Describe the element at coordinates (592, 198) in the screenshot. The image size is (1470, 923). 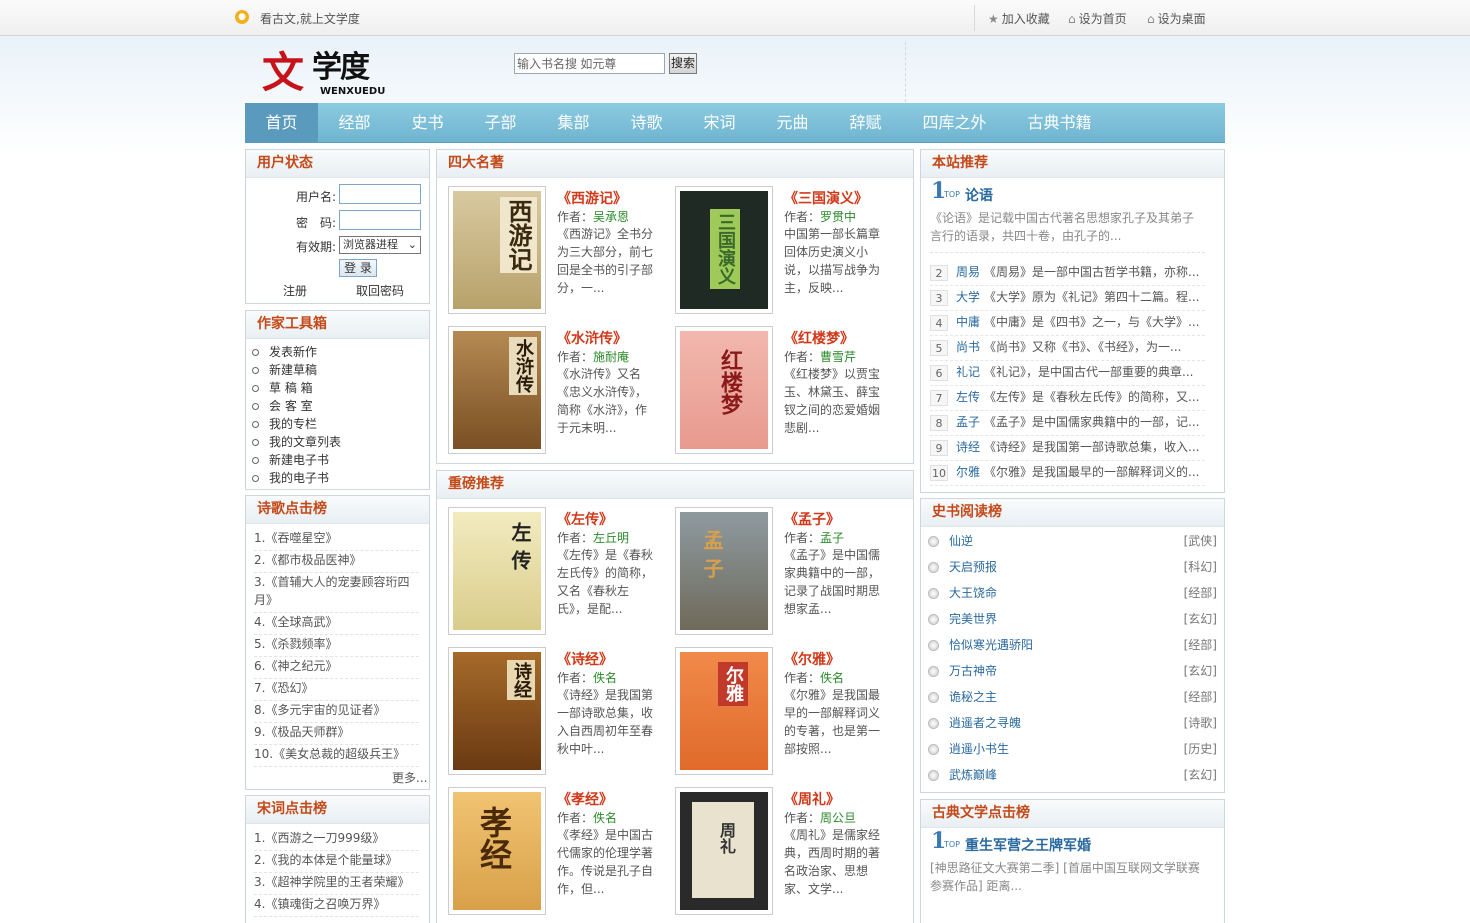
I see `book-title: 《西游记》` at that location.